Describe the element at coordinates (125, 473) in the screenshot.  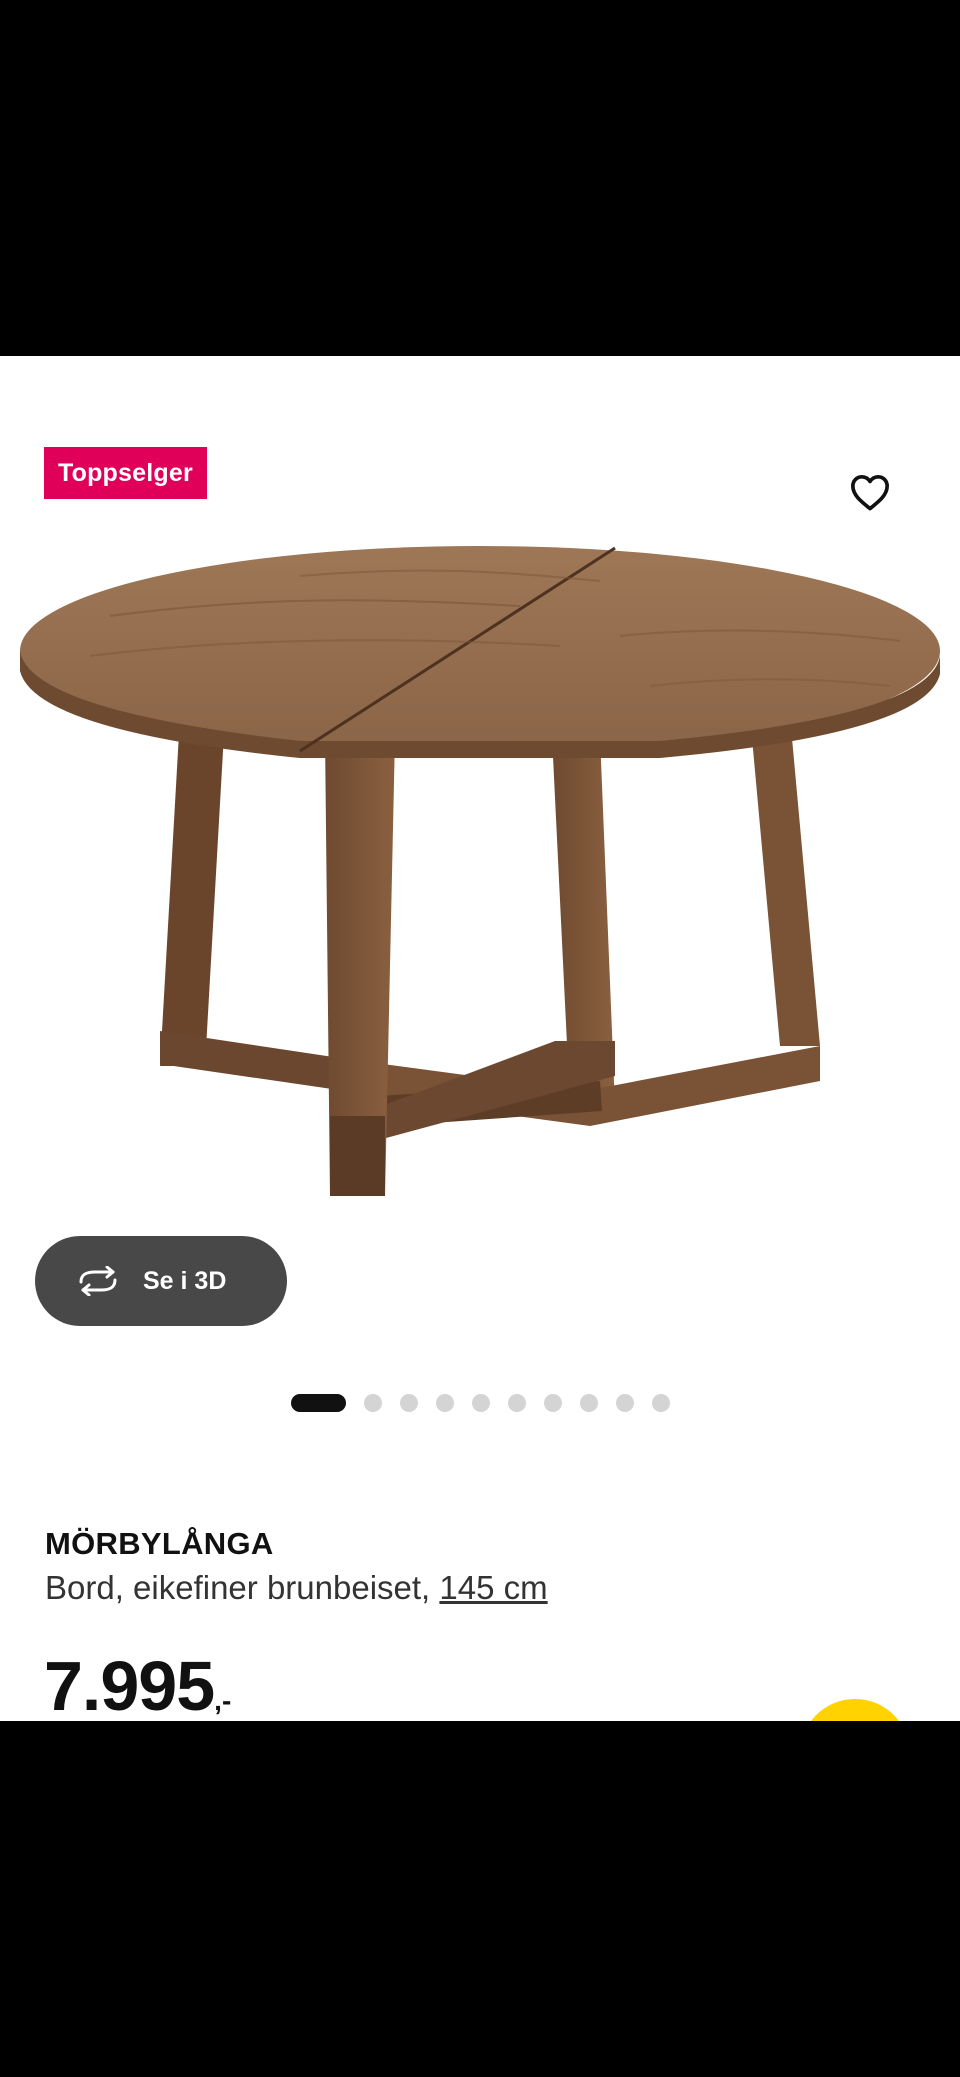
I see `topseller-badge: Toppselger` at that location.